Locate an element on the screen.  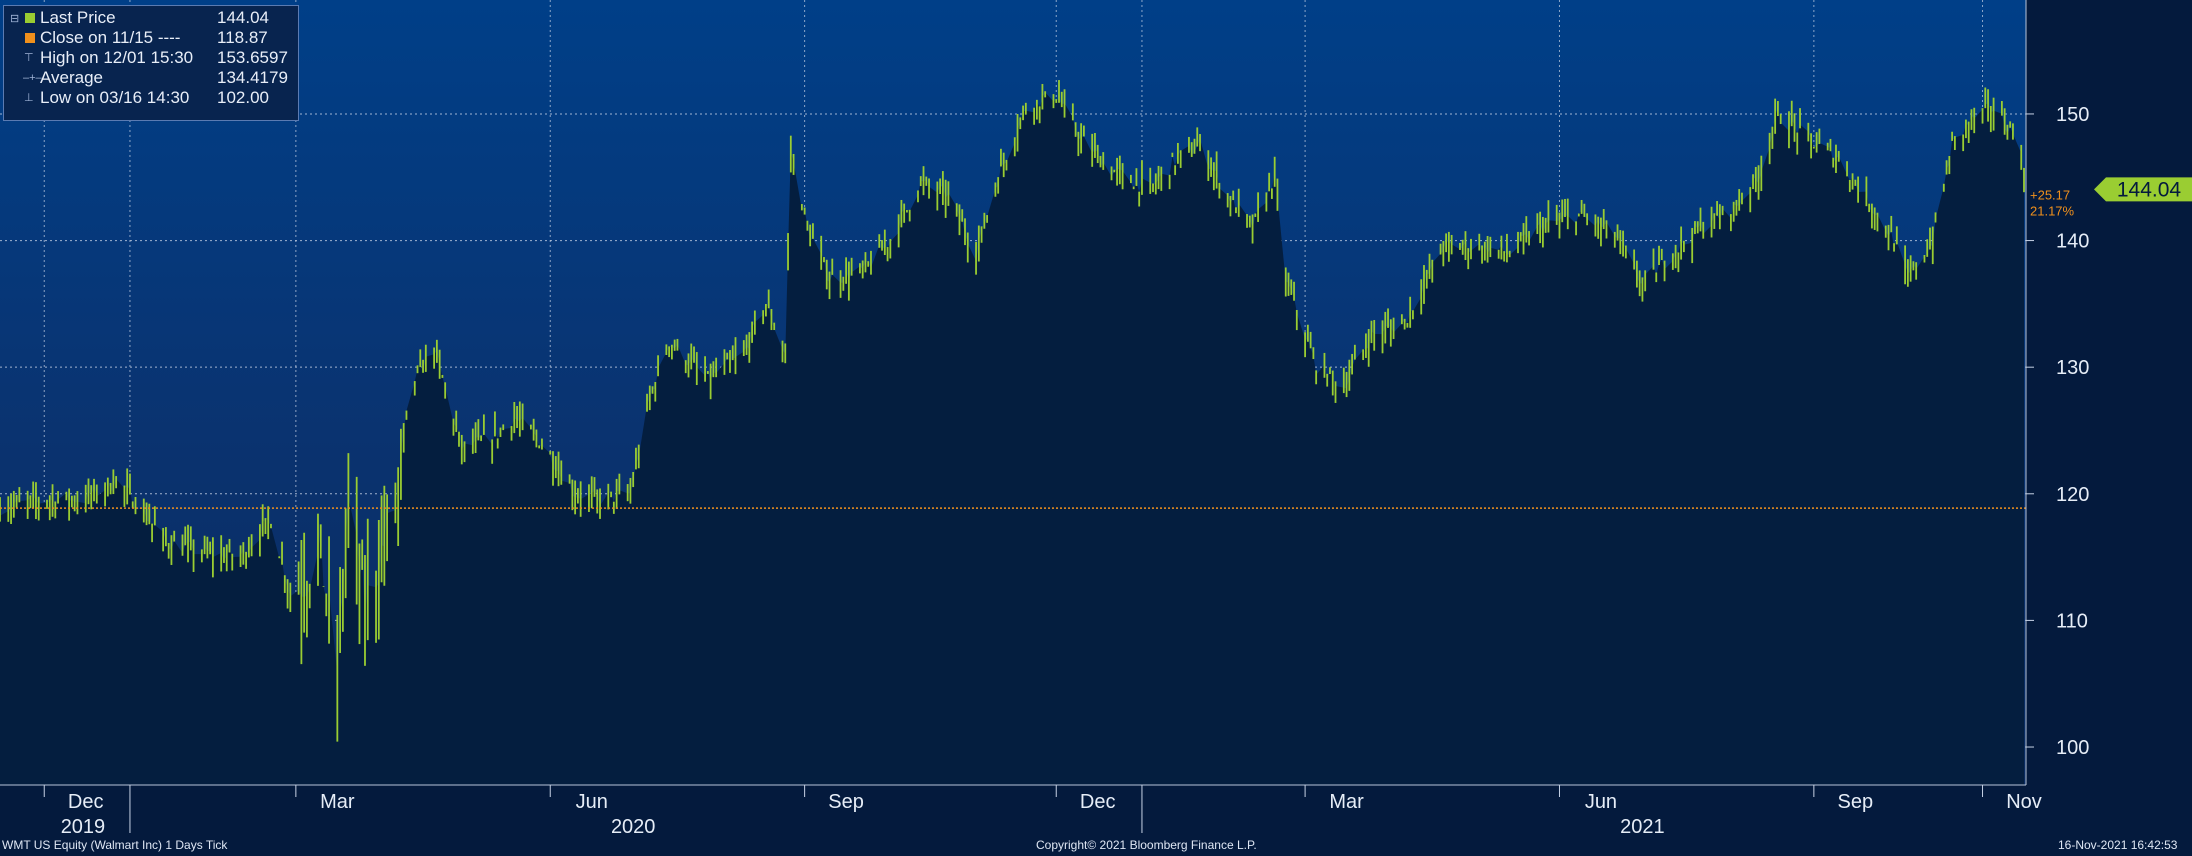
close-swatch is located at coordinates (30, 38).